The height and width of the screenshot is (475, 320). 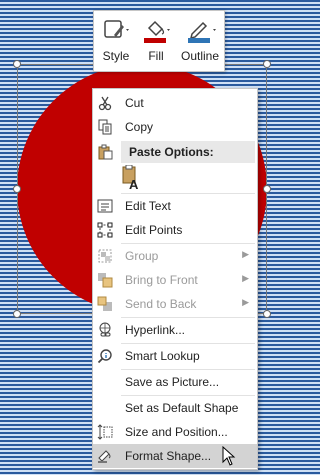 What do you see at coordinates (161, 280) in the screenshot?
I see `menu-label-bring-to-front: Bring to Front` at bounding box center [161, 280].